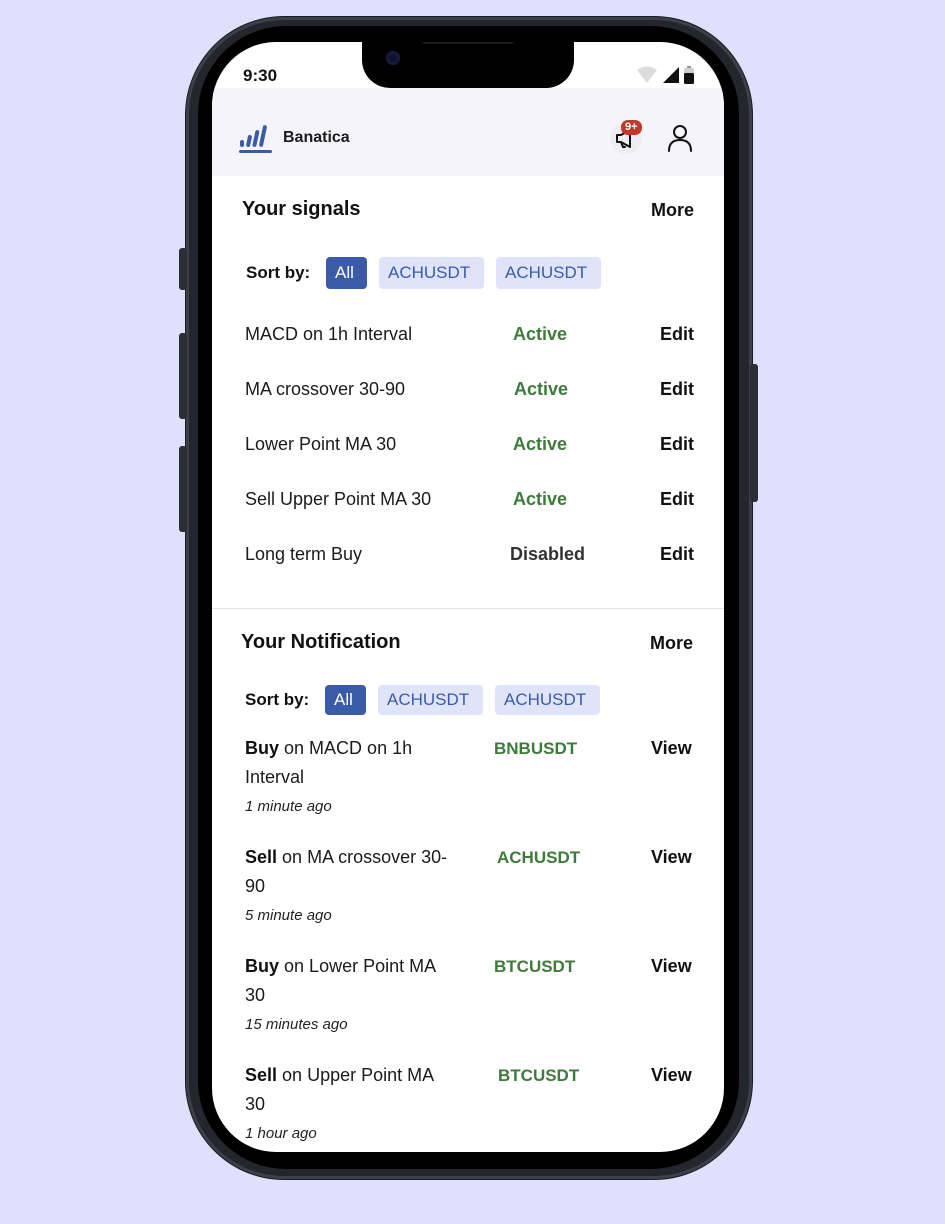 Image resolution: width=945 pixels, height=1224 pixels. I want to click on notifications-sort-label: Sort by:, so click(277, 699).